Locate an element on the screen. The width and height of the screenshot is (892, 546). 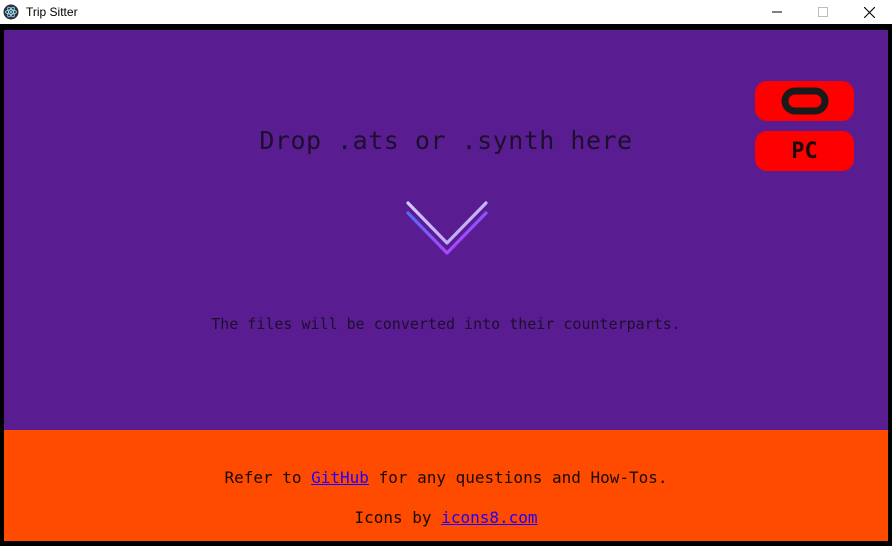
footer-help-prefix: Refer to is located at coordinates (268, 477).